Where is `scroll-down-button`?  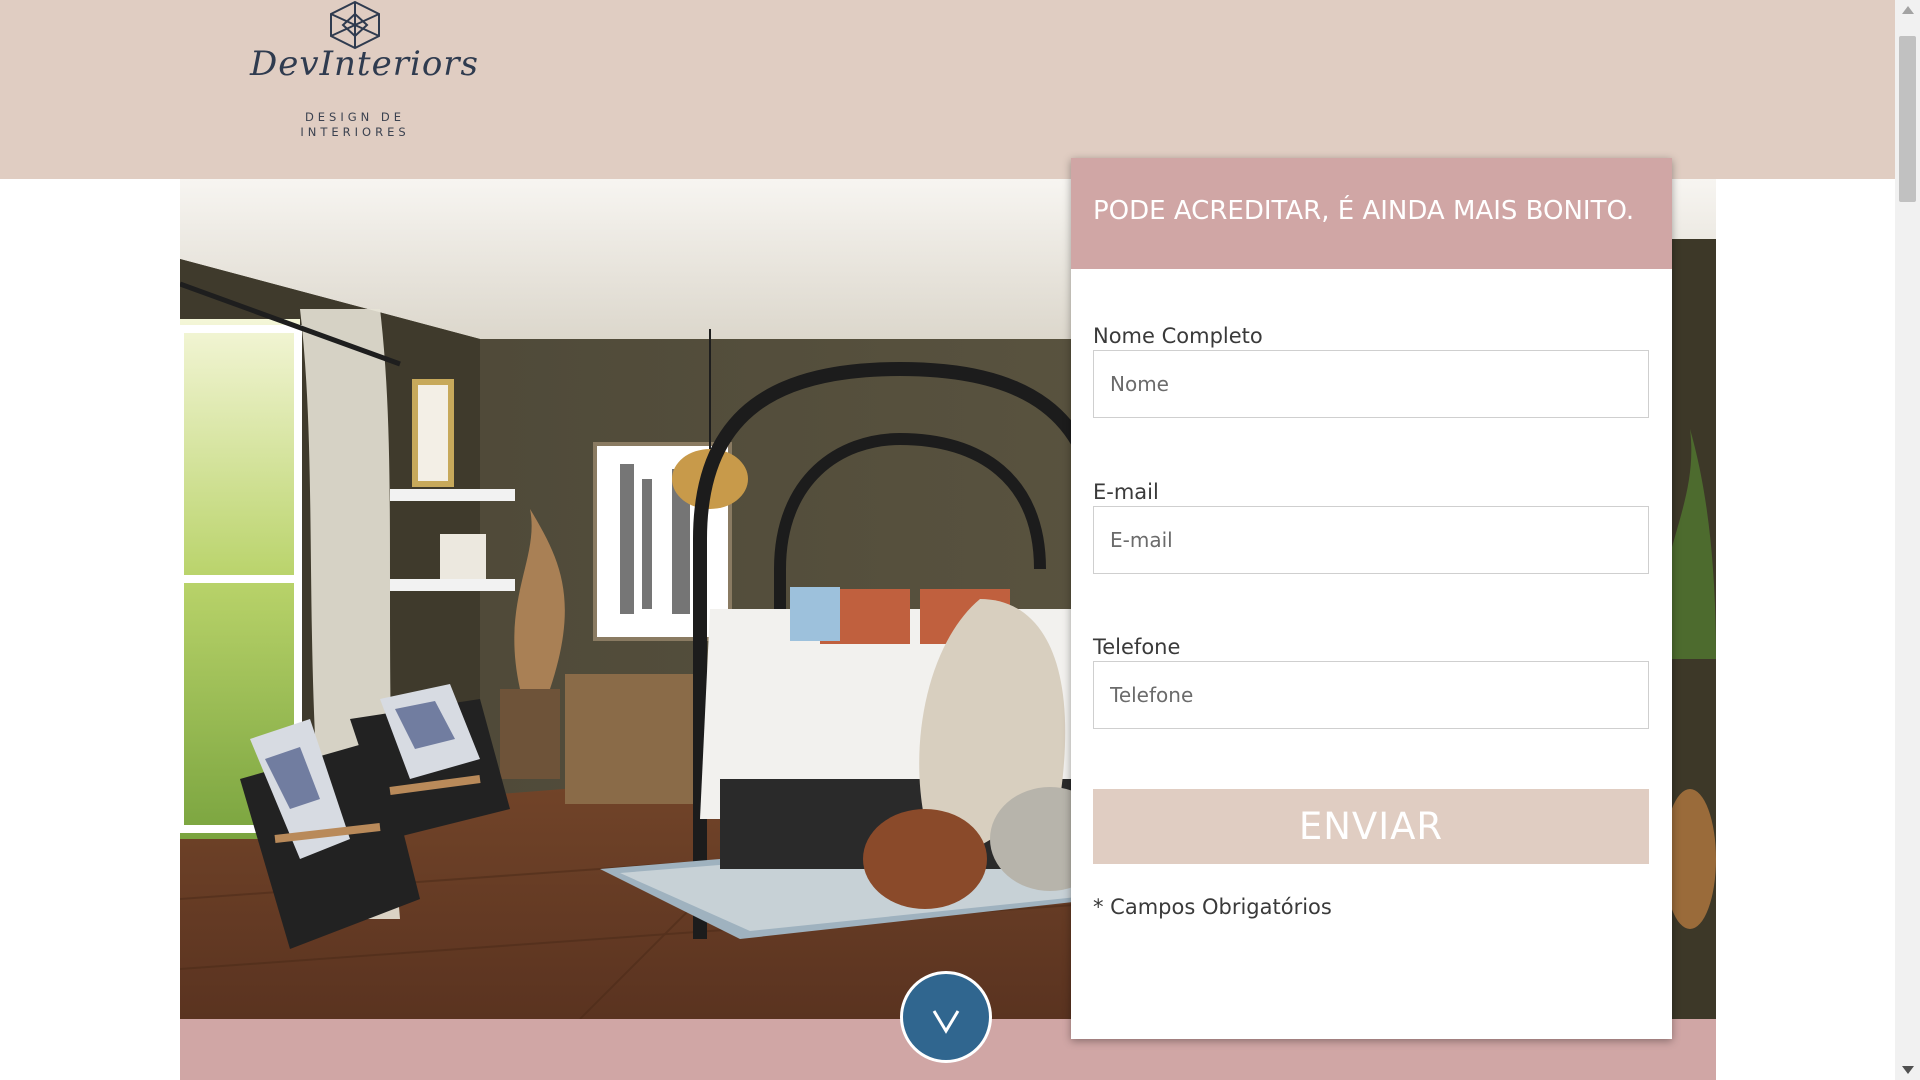
scroll-down-button is located at coordinates (946, 1017).